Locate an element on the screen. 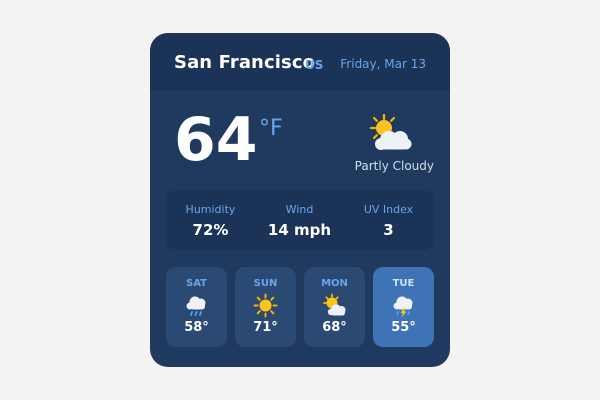  stat-label: UV Index is located at coordinates (388, 209).